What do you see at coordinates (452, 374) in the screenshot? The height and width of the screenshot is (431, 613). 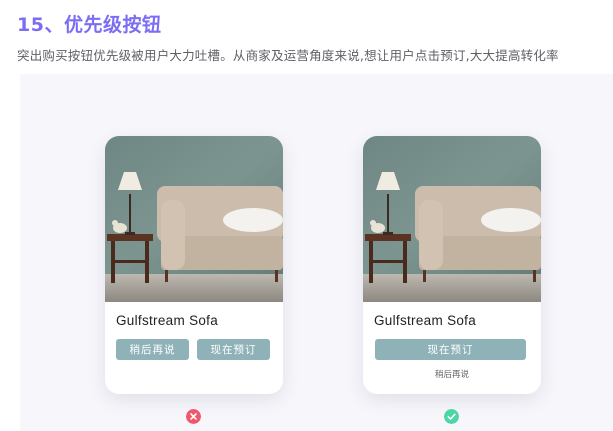 I see `later-link: 稍后再说` at bounding box center [452, 374].